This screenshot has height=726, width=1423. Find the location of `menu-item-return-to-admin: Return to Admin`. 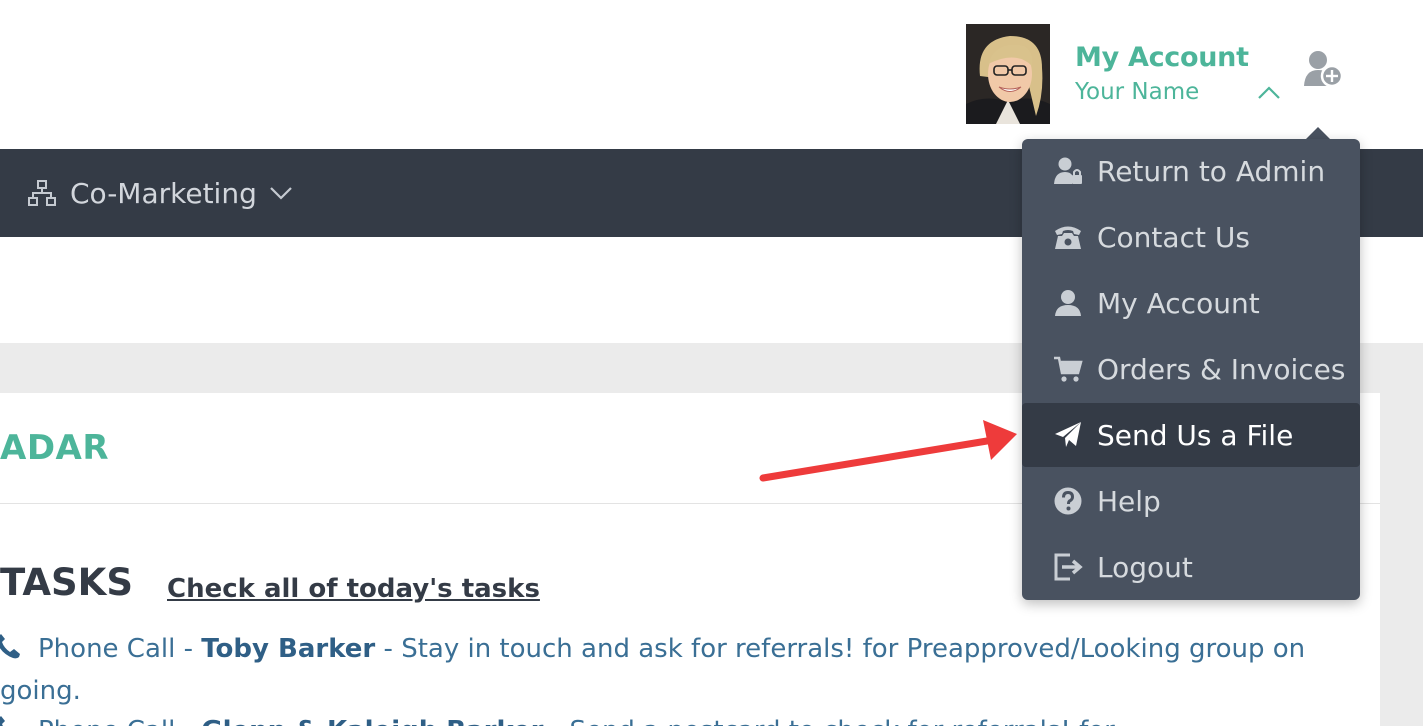

menu-item-return-to-admin: Return to Admin is located at coordinates (1191, 171).